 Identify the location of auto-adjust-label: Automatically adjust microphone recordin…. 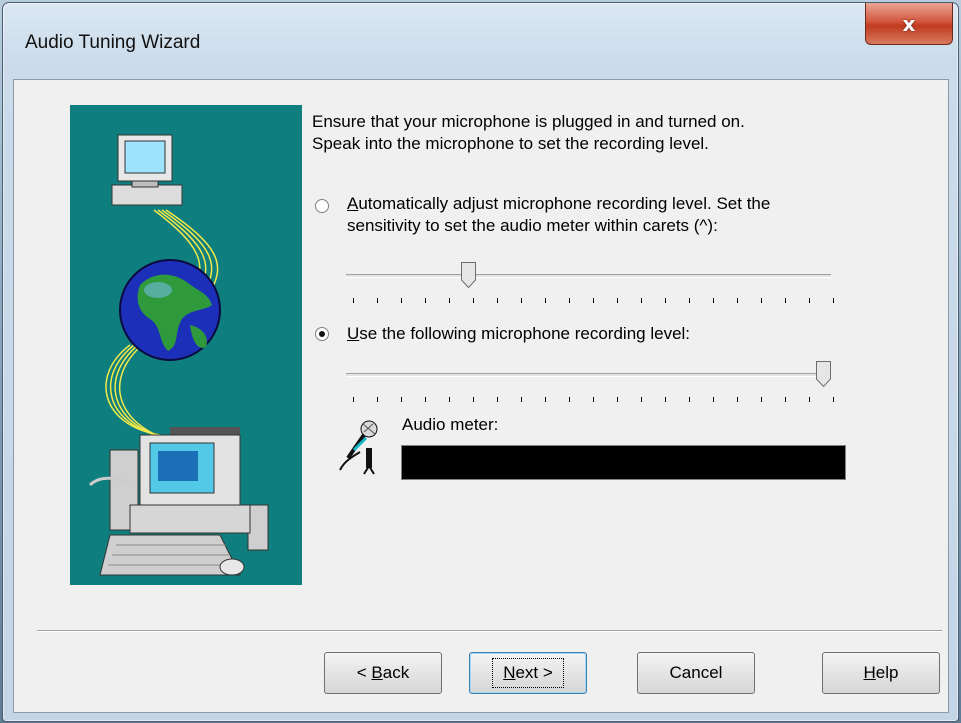
(612, 215).